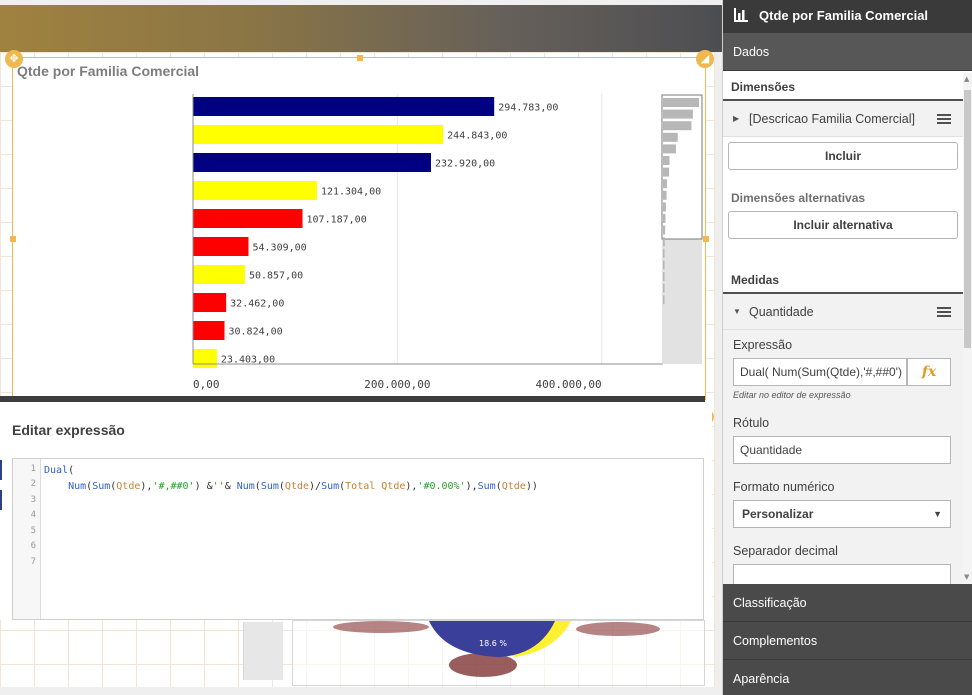 This screenshot has width=972, height=695. What do you see at coordinates (751, 423) in the screenshot?
I see `label-field-label: Rótulo` at bounding box center [751, 423].